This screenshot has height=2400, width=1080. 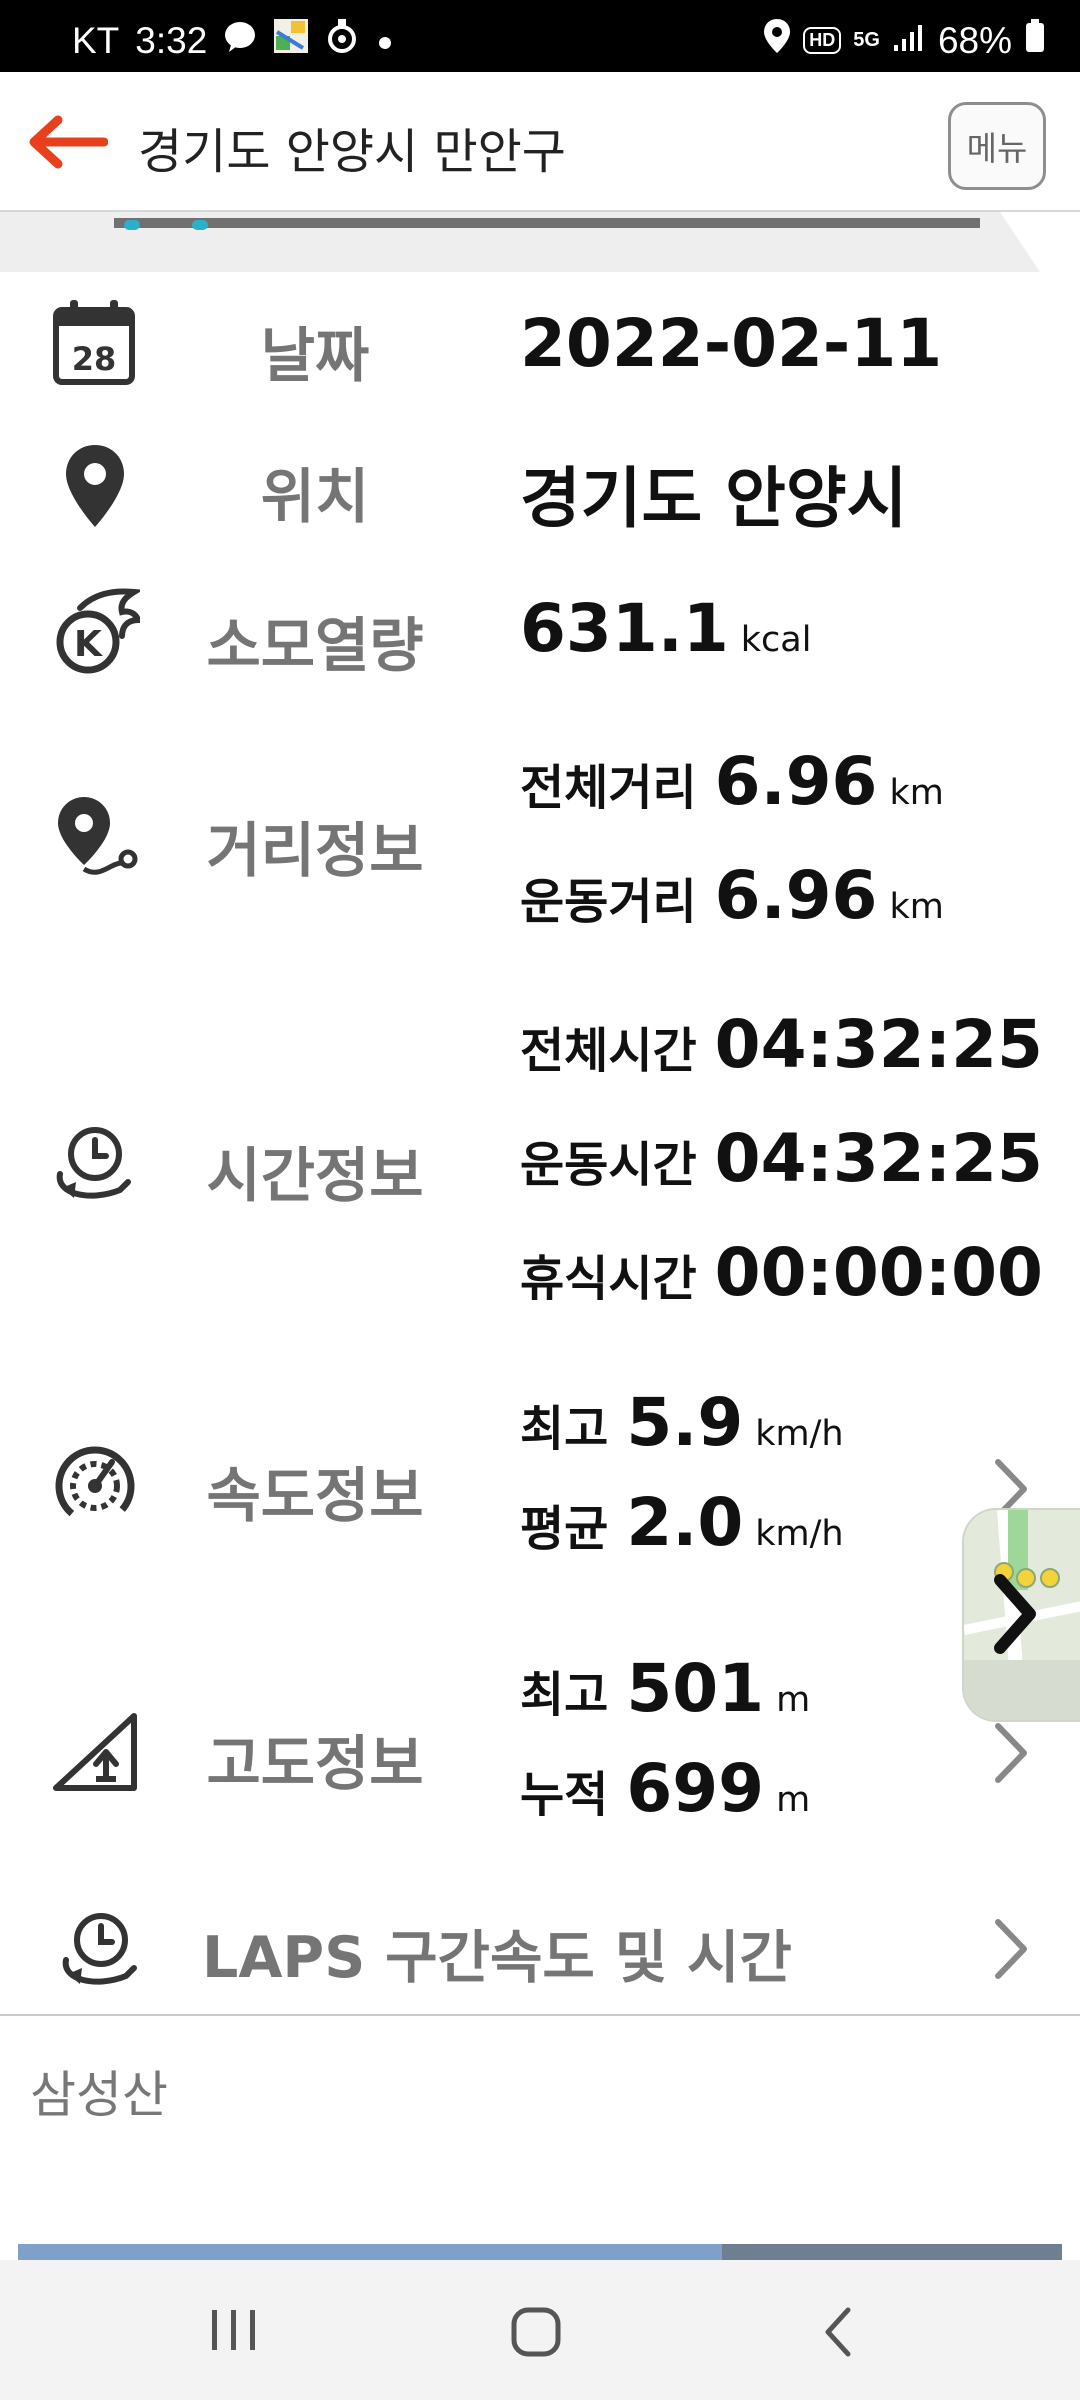 I want to click on notification-dot-icon, so click(x=385, y=41).